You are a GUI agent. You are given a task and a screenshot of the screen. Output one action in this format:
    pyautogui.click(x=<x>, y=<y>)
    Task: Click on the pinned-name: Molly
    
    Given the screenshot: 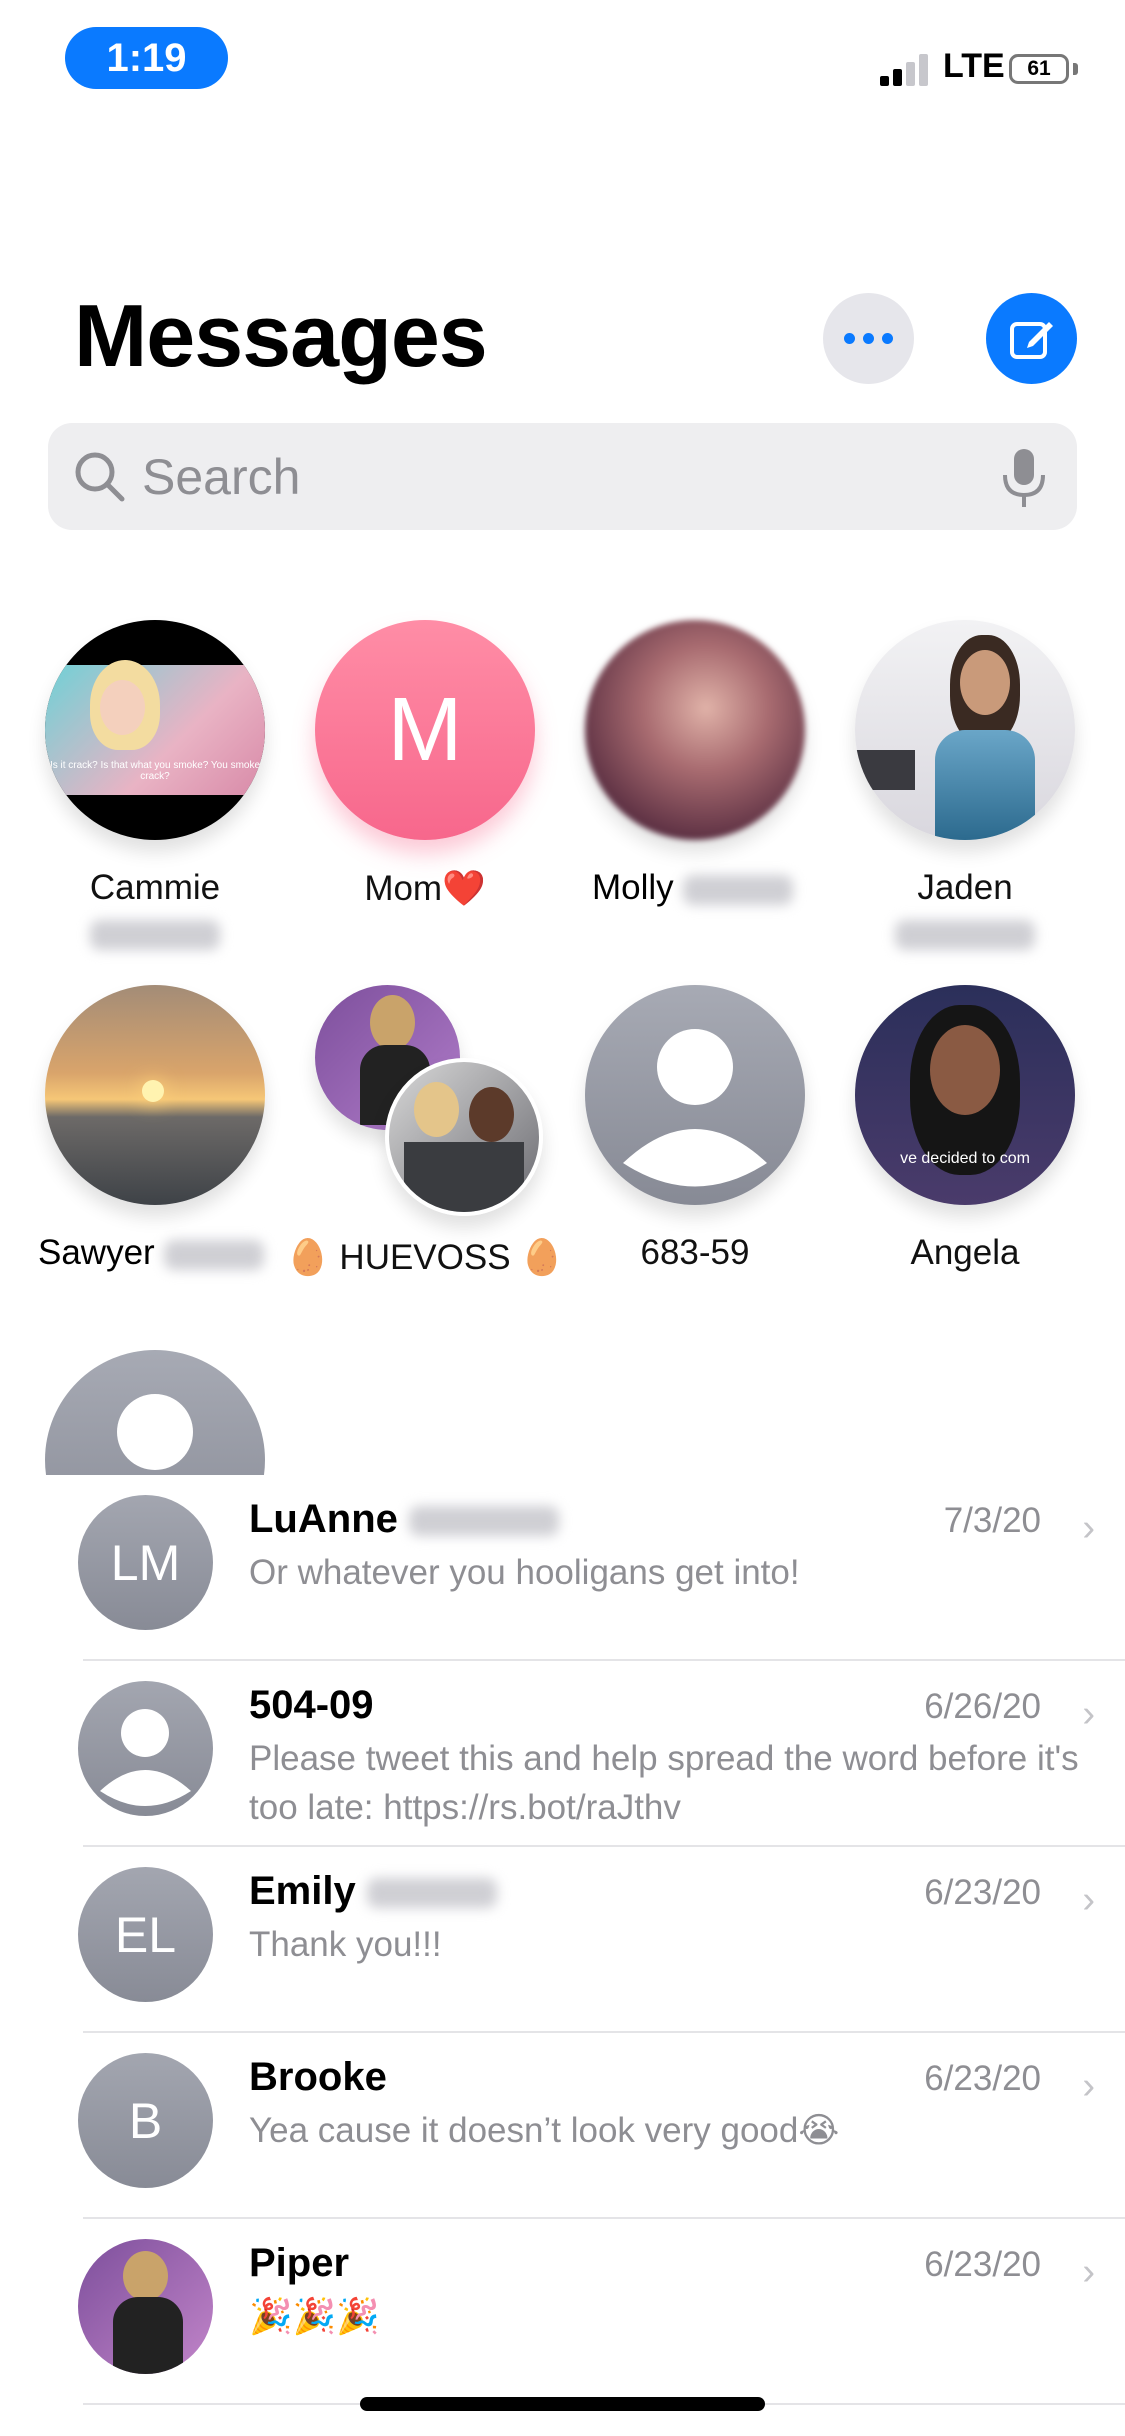 What is the action you would take?
    pyautogui.click(x=693, y=888)
    